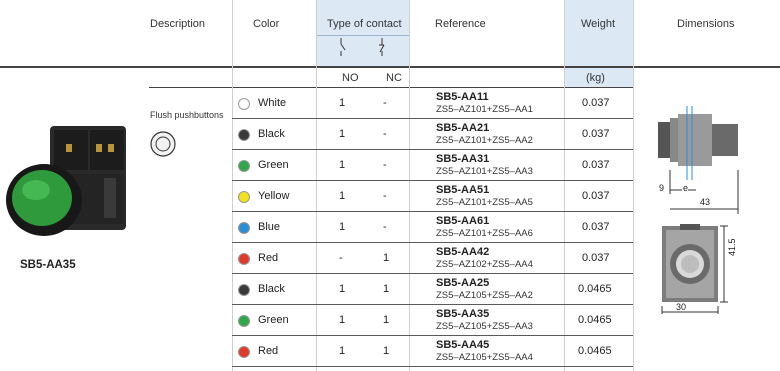  I want to click on color-header: Color, so click(266, 24).